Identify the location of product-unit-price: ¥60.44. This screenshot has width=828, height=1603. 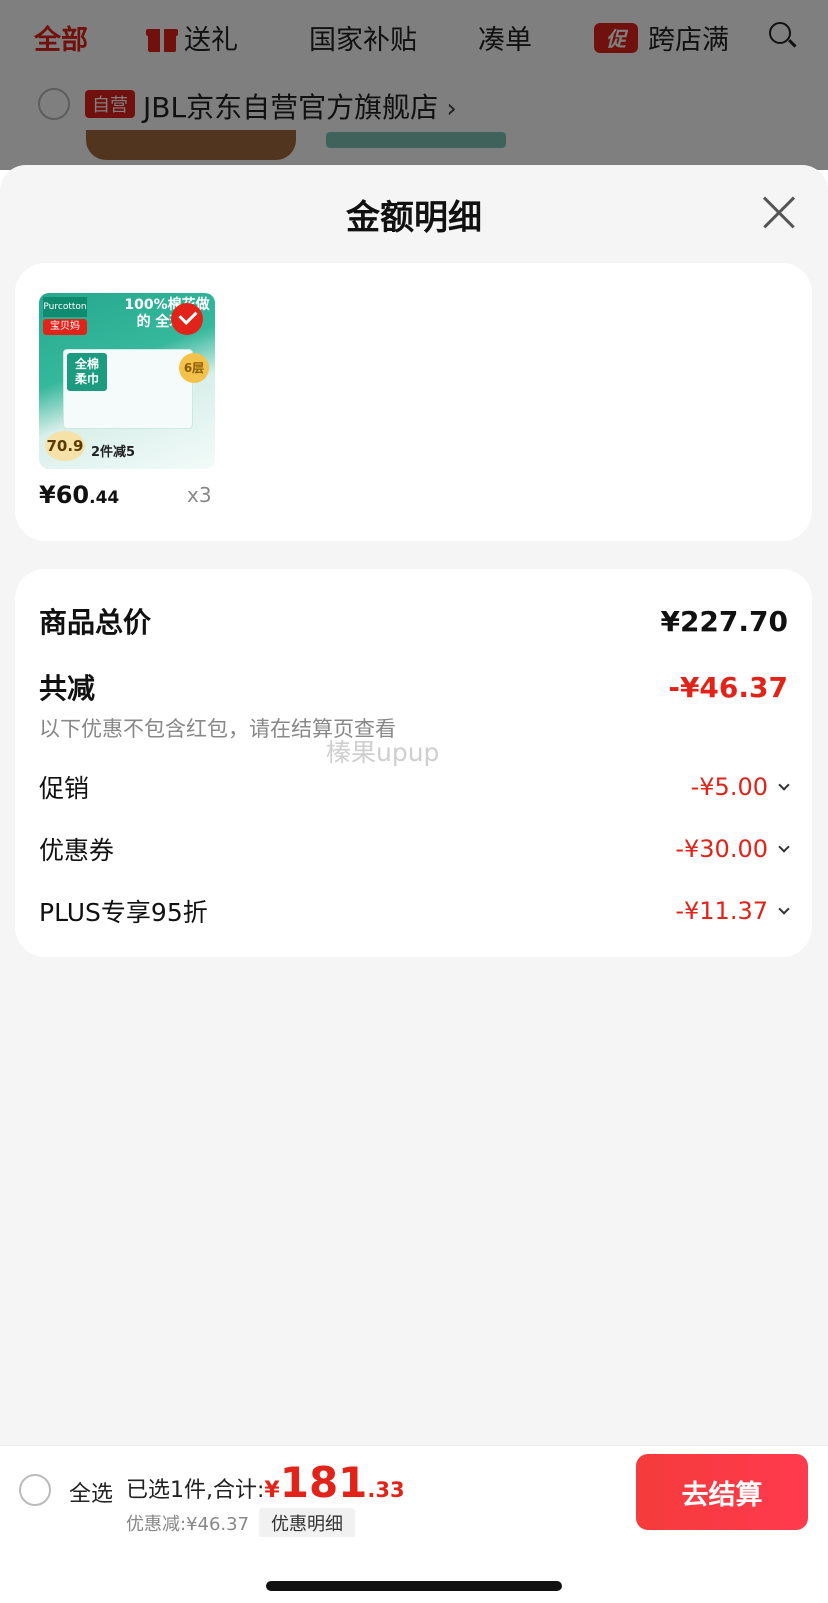
(79, 495).